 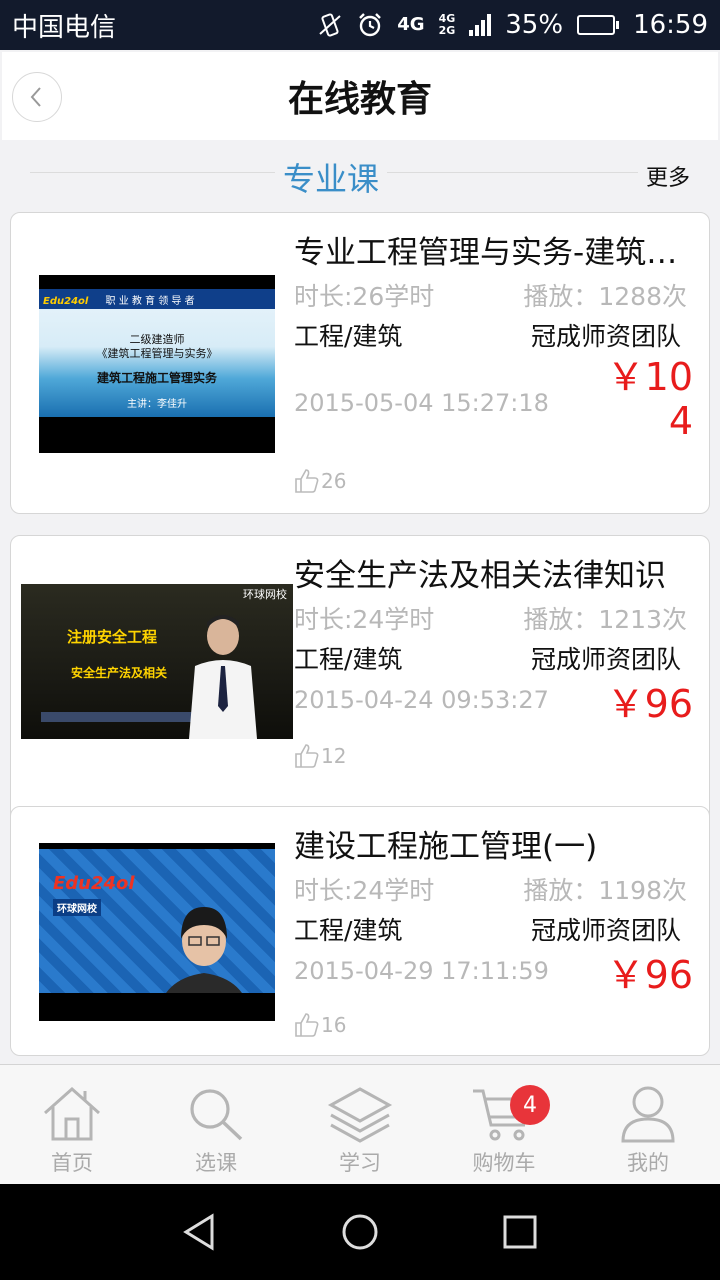 What do you see at coordinates (480, 576) in the screenshot?
I see `course-title: 安全生产法及相关法律知识` at bounding box center [480, 576].